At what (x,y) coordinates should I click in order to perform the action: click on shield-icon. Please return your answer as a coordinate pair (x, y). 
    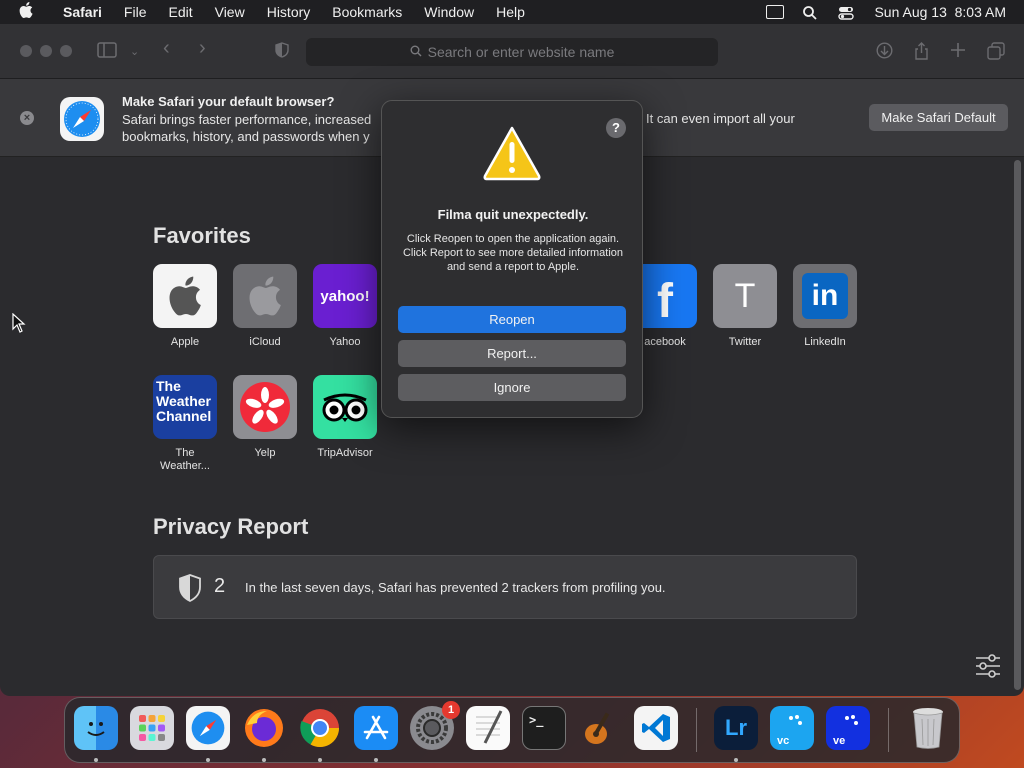
    Looking at the image, I should click on (190, 590).